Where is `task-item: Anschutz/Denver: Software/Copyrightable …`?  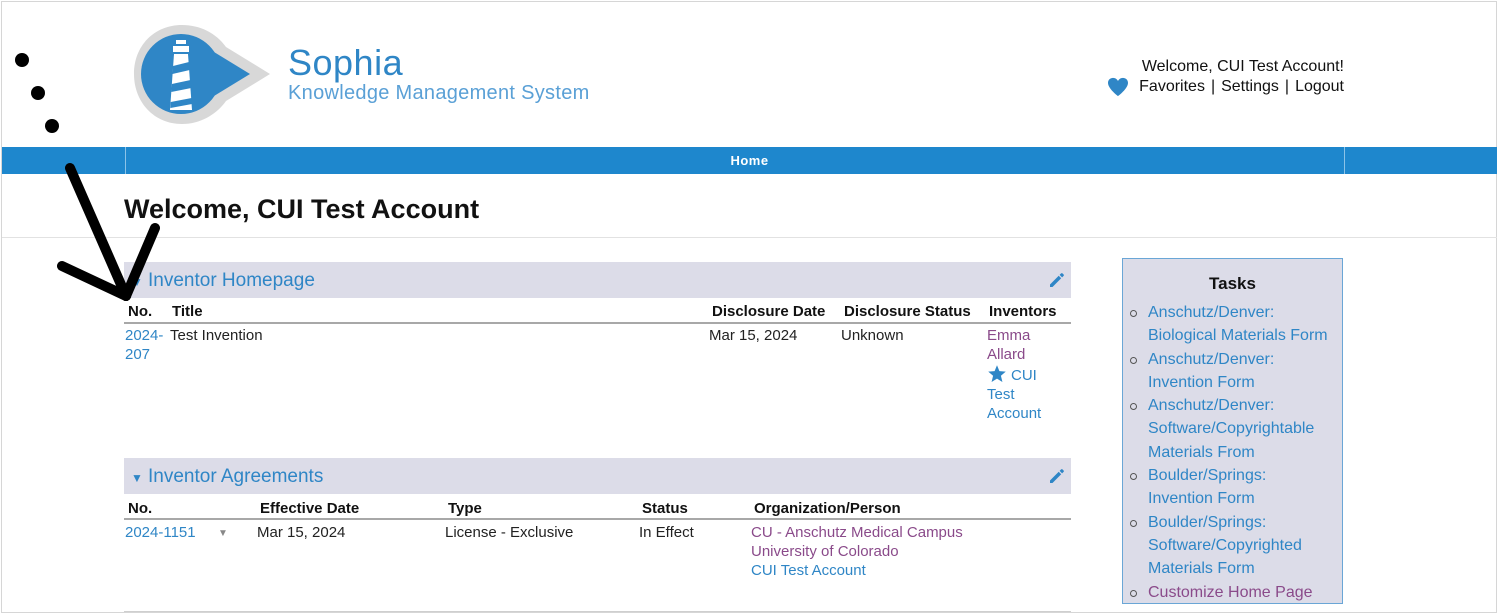
task-item: Anschutz/Denver: Software/Copyrightable … is located at coordinates (1235, 429).